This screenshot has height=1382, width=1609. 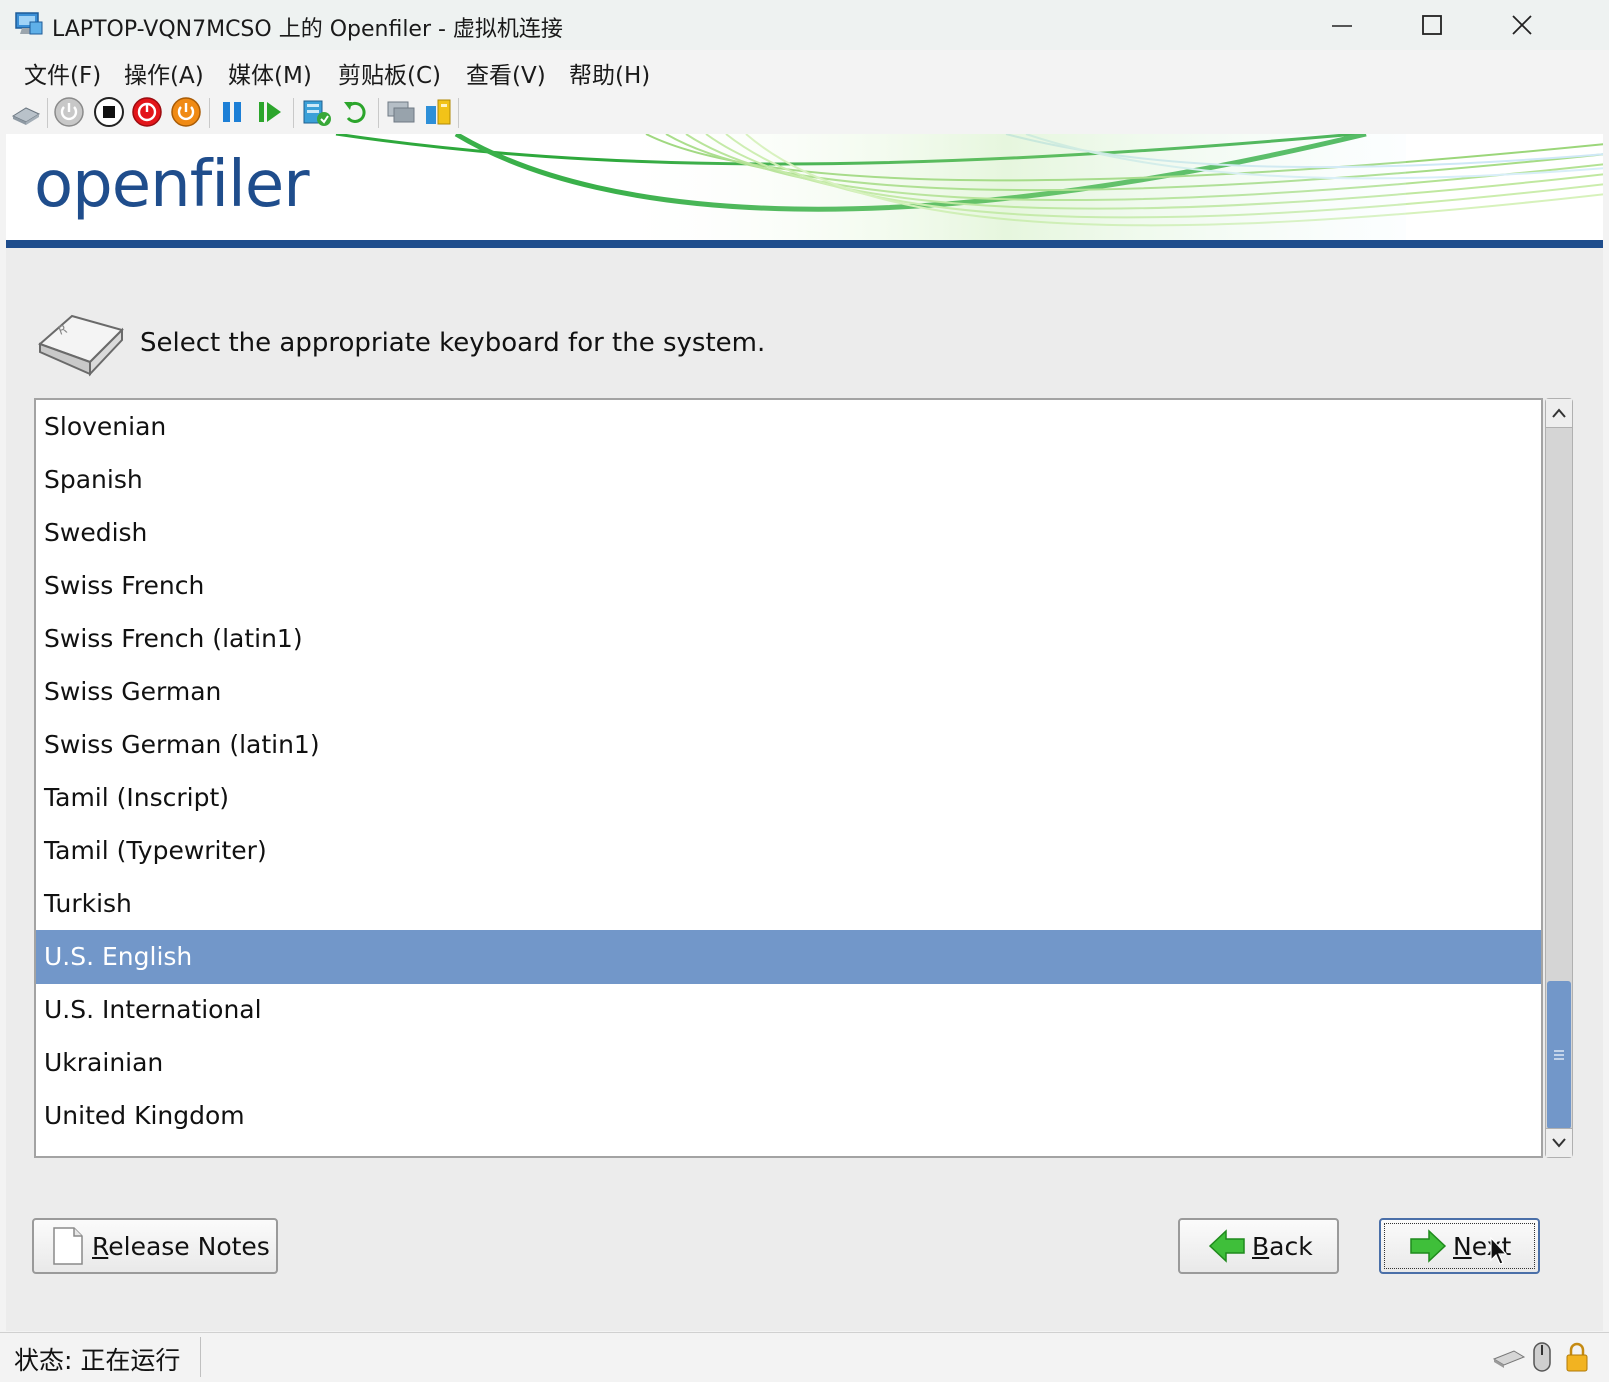 What do you see at coordinates (1499, 1250) in the screenshot?
I see `mouse-cursor-icon` at bounding box center [1499, 1250].